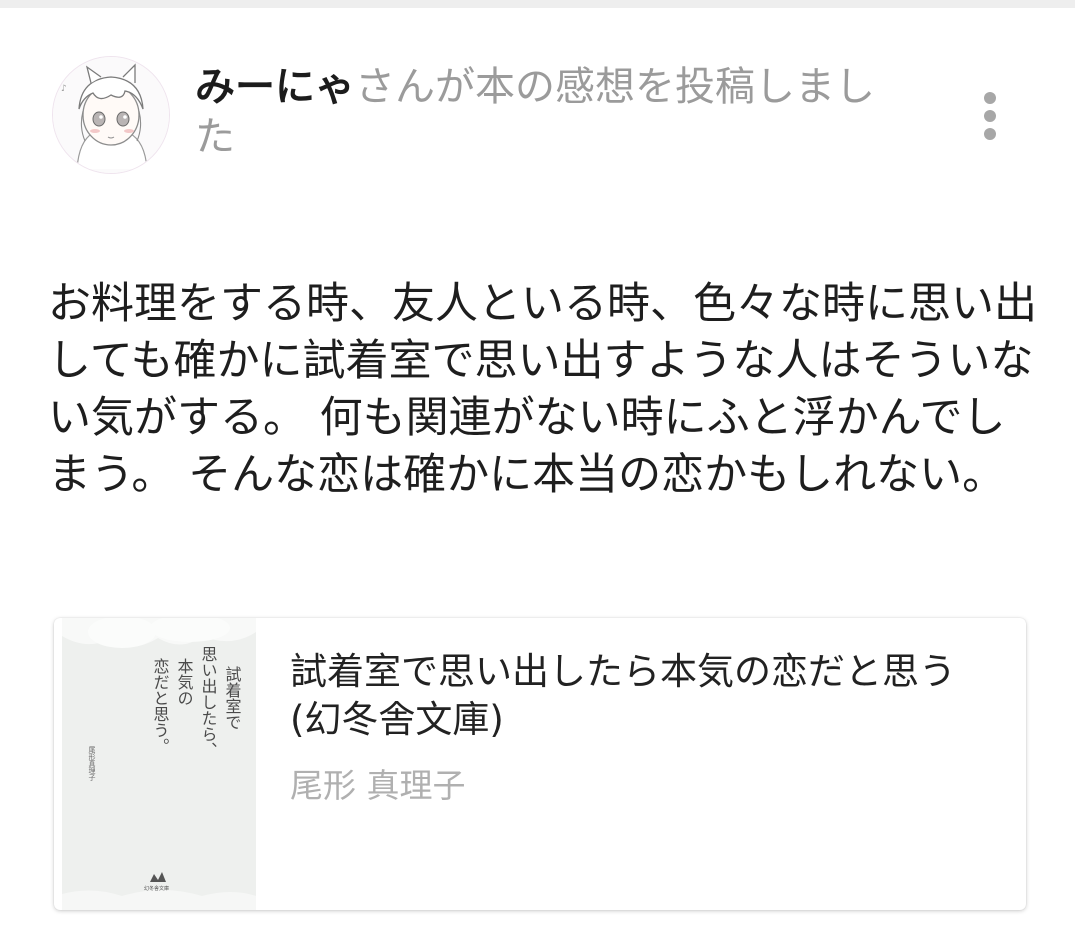 This screenshot has height=928, width=1075. Describe the element at coordinates (232, 698) in the screenshot. I see `cover-title-column: 試着室で` at that location.